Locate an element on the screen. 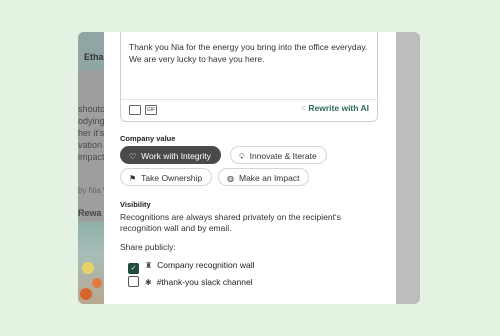  card-text-line: odying is located at coordinates (91, 121).